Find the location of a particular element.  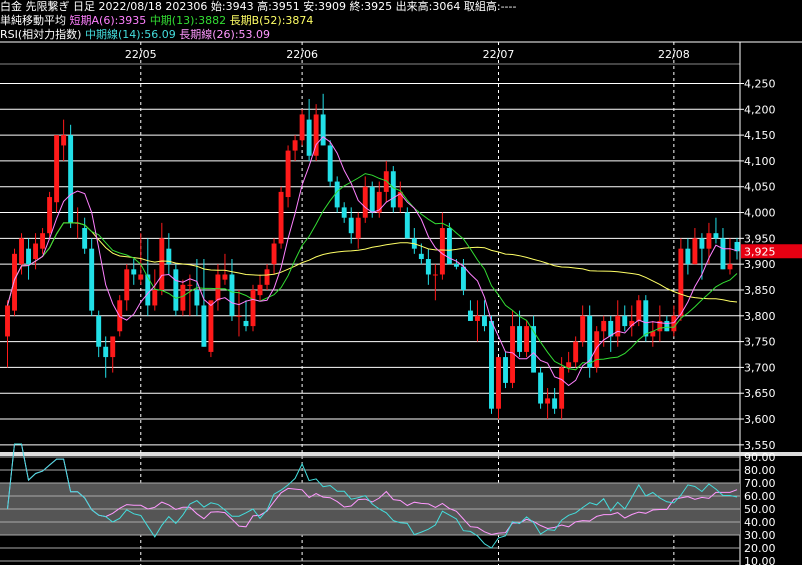

price-tick-label: 3,850 is located at coordinates (760, 290).